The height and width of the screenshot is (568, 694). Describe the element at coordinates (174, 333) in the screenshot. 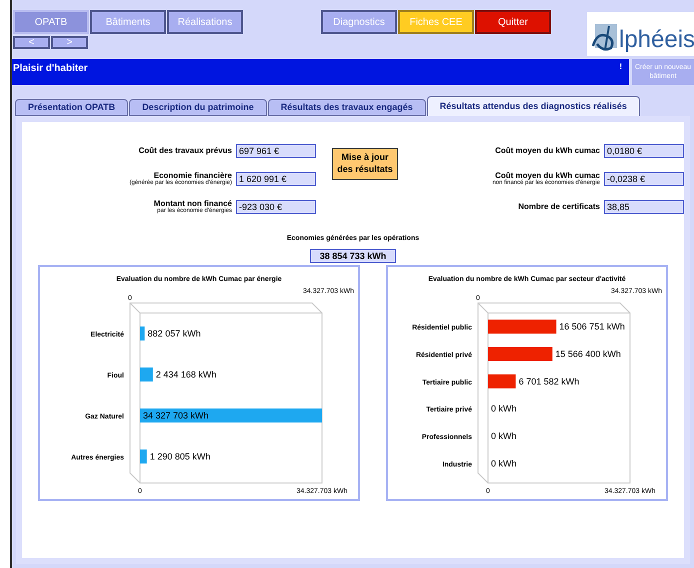

I see `value-label: 882 057 kWh` at that location.